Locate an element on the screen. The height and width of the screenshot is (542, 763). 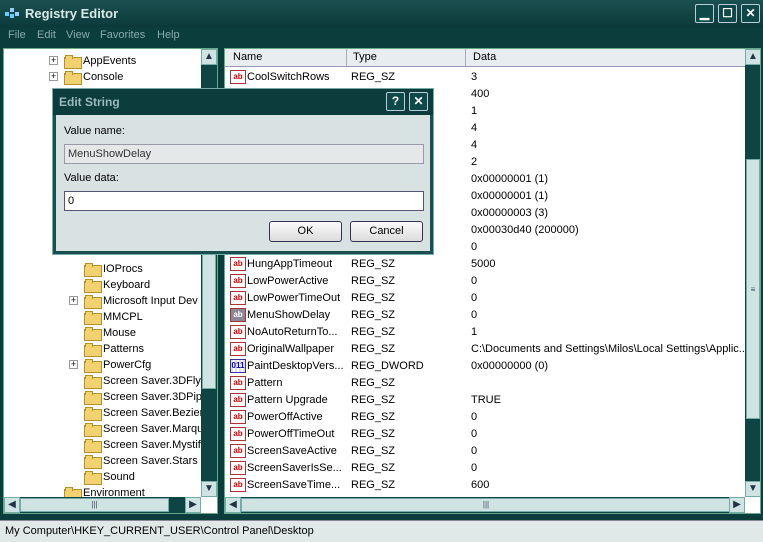
menu-favorites: Favorites is located at coordinates (122, 35).